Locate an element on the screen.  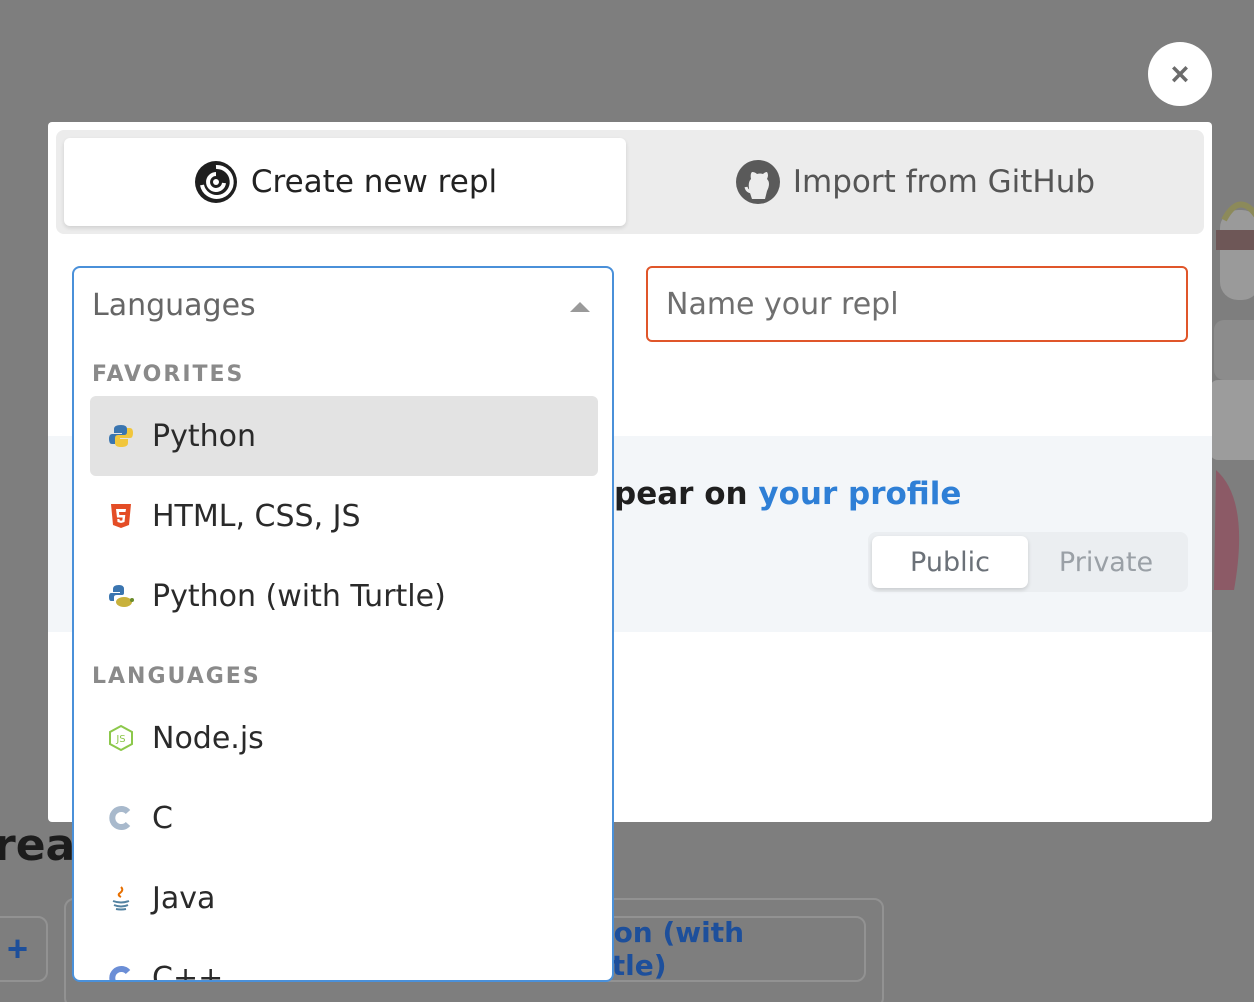
python-turtle-icon is located at coordinates (121, 596).